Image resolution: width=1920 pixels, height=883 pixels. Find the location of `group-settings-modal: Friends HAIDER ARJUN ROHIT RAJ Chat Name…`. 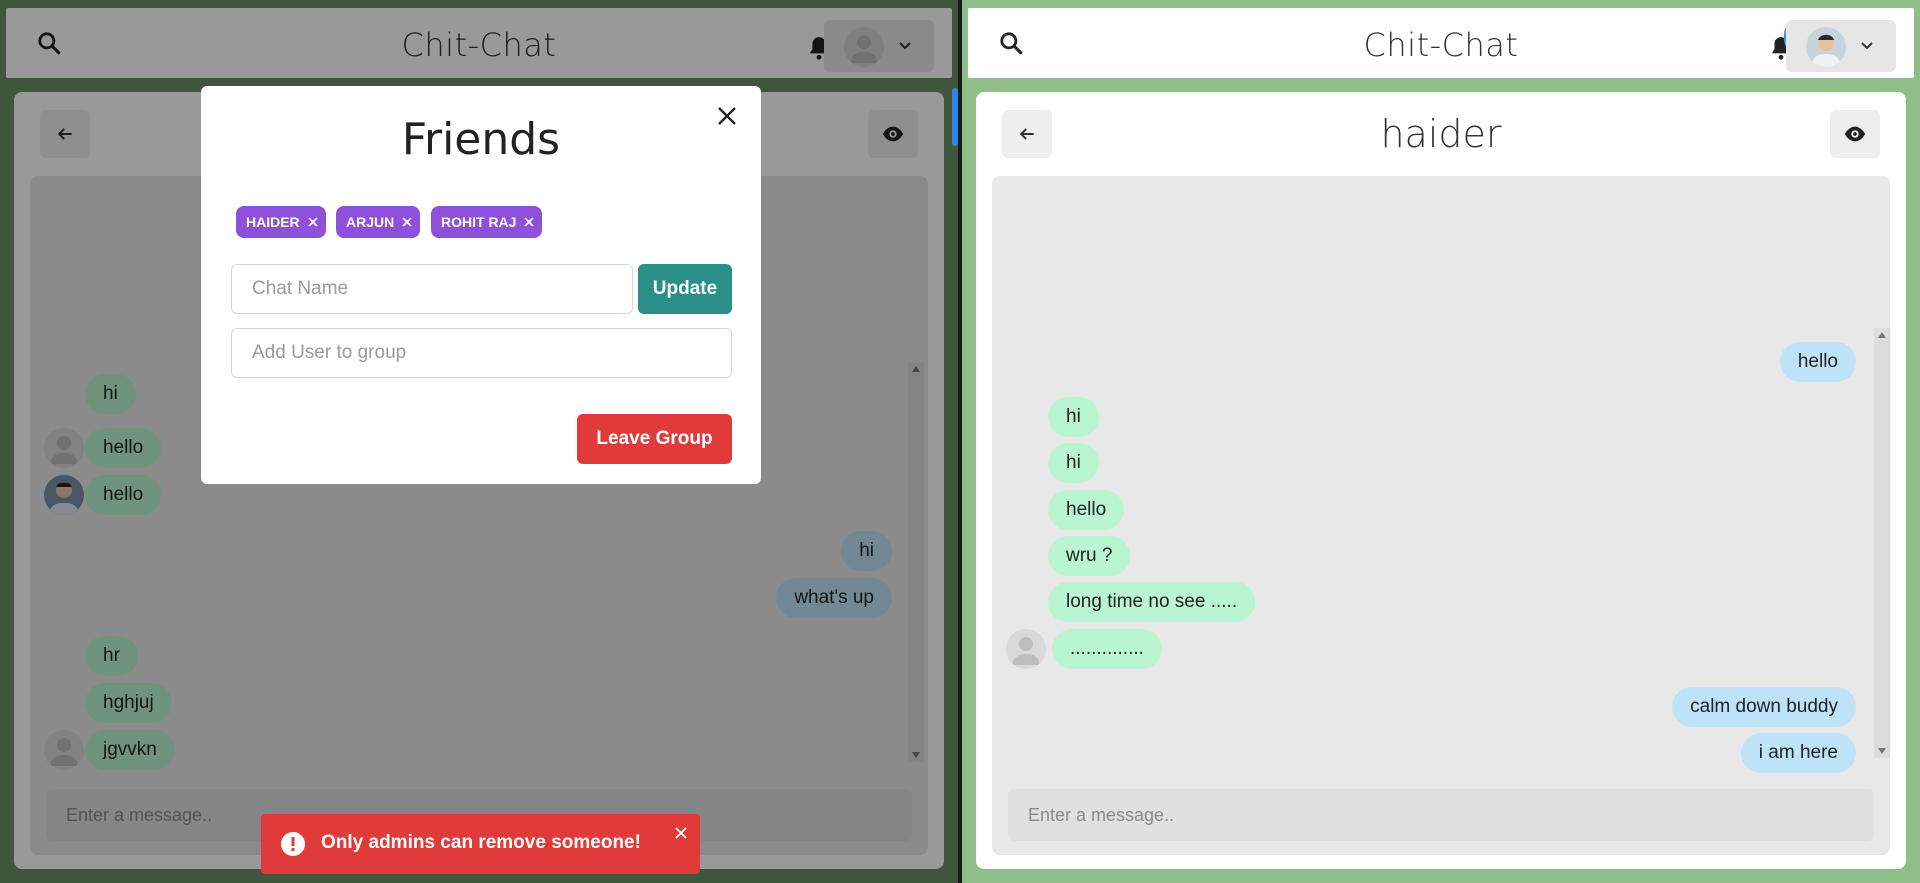

group-settings-modal: Friends HAIDER ARJUN ROHIT RAJ Chat Name… is located at coordinates (481, 285).